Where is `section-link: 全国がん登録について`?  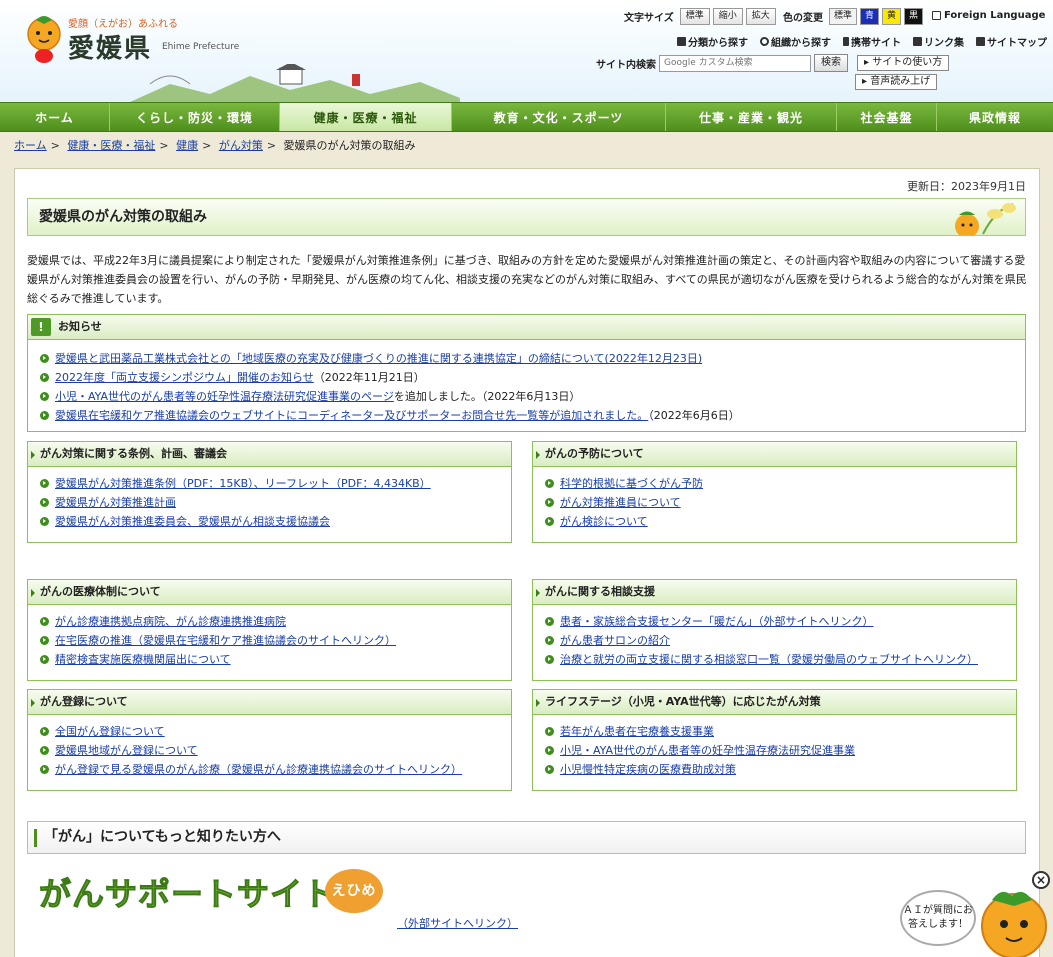
section-link: 全国がん登録について is located at coordinates (110, 731).